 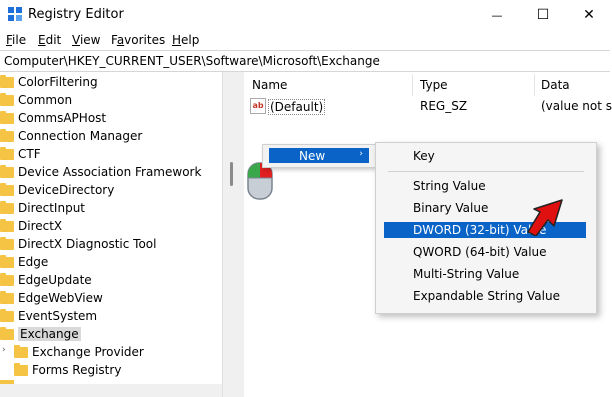 What do you see at coordinates (485, 156) in the screenshot?
I see `submenu-key: Key` at bounding box center [485, 156].